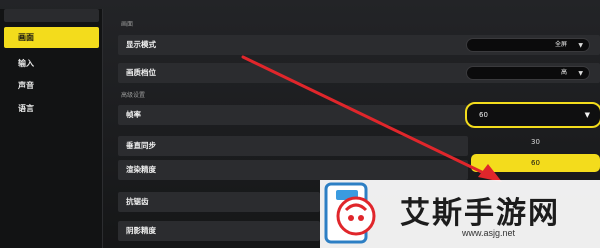  I want to click on setting-row-render-precision: 渲染精度, so click(293, 170).